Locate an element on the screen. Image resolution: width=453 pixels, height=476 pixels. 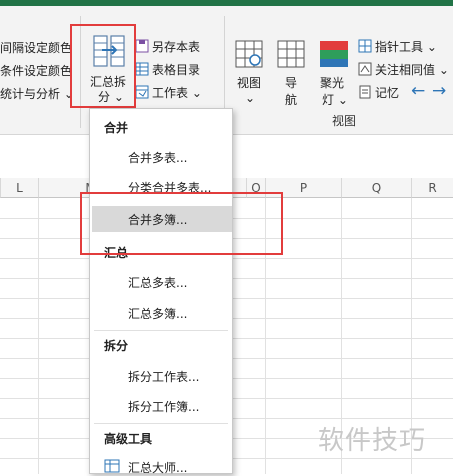
navigate-button: 导 航 is located at coordinates (291, 72).